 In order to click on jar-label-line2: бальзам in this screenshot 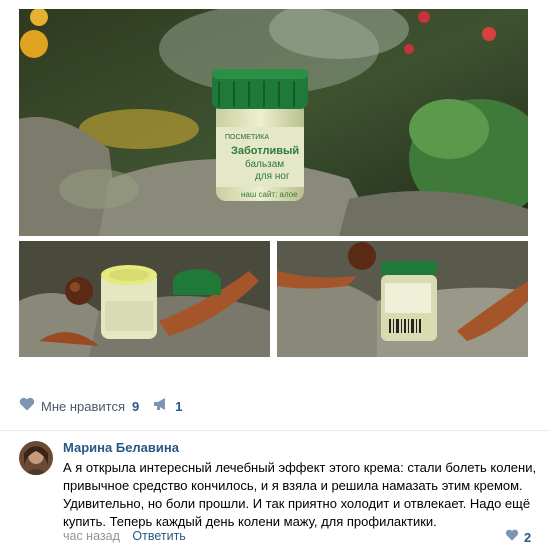, I will do `click(264, 164)`.